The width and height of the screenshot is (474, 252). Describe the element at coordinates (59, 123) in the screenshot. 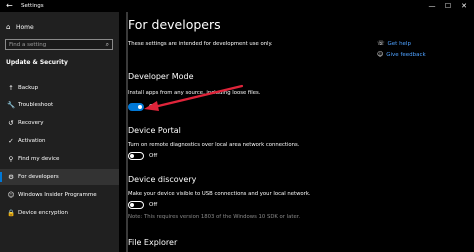

I see `sidebar-item-recovery: ↺ Recovery` at that location.